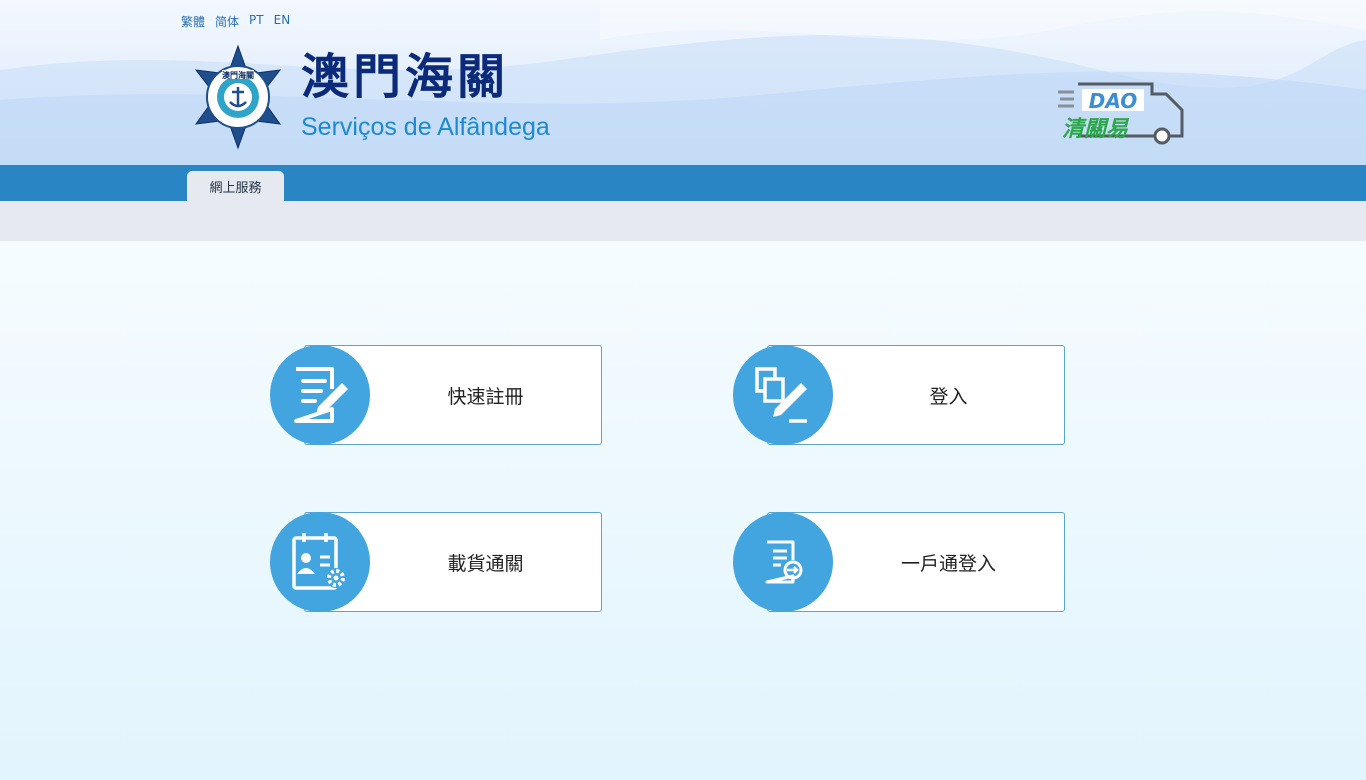 The height and width of the screenshot is (780, 1366). What do you see at coordinates (783, 395) in the screenshot?
I see `login-edit-icon` at bounding box center [783, 395].